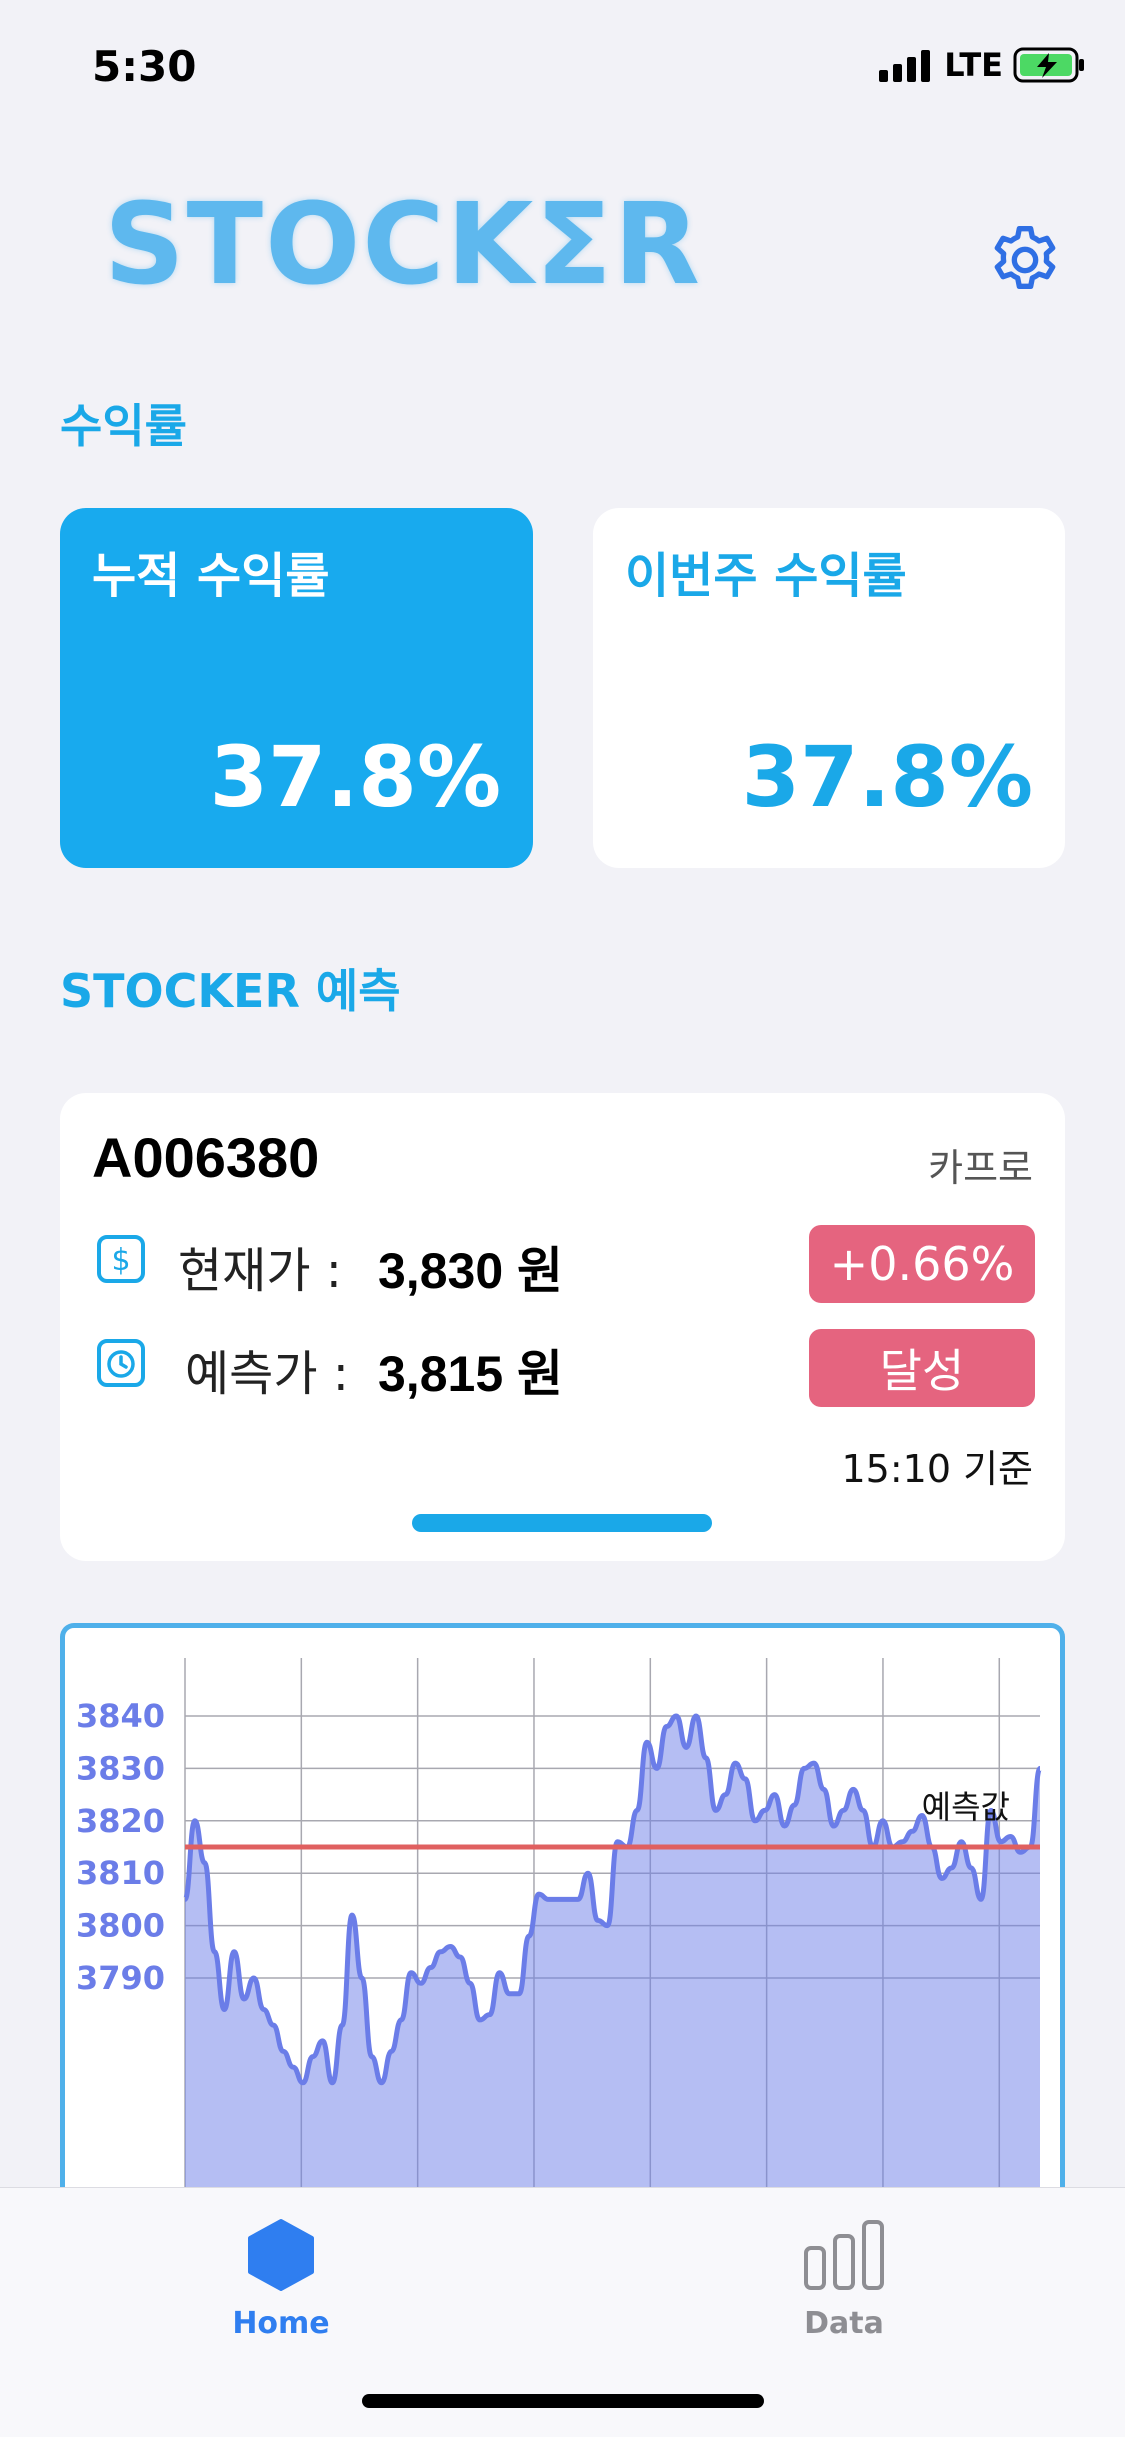  What do you see at coordinates (966, 1807) in the screenshot?
I see `prediction-label: 예측값` at bounding box center [966, 1807].